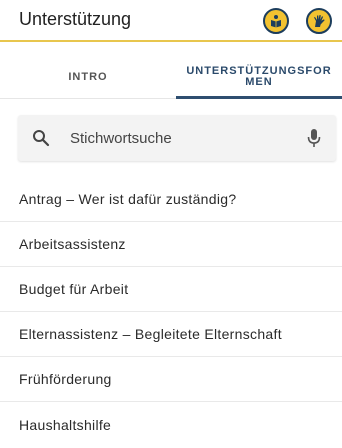  Describe the element at coordinates (171, 424) in the screenshot. I see `list-item: Haushaltshilfe` at that location.